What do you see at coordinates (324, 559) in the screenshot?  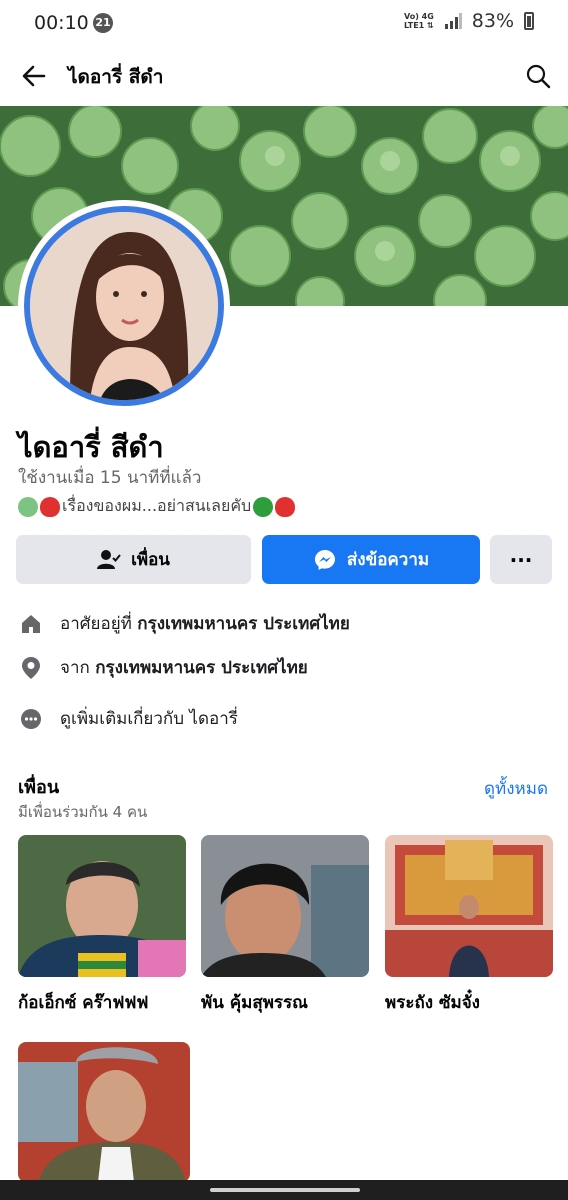 I see `messenger-icon` at bounding box center [324, 559].